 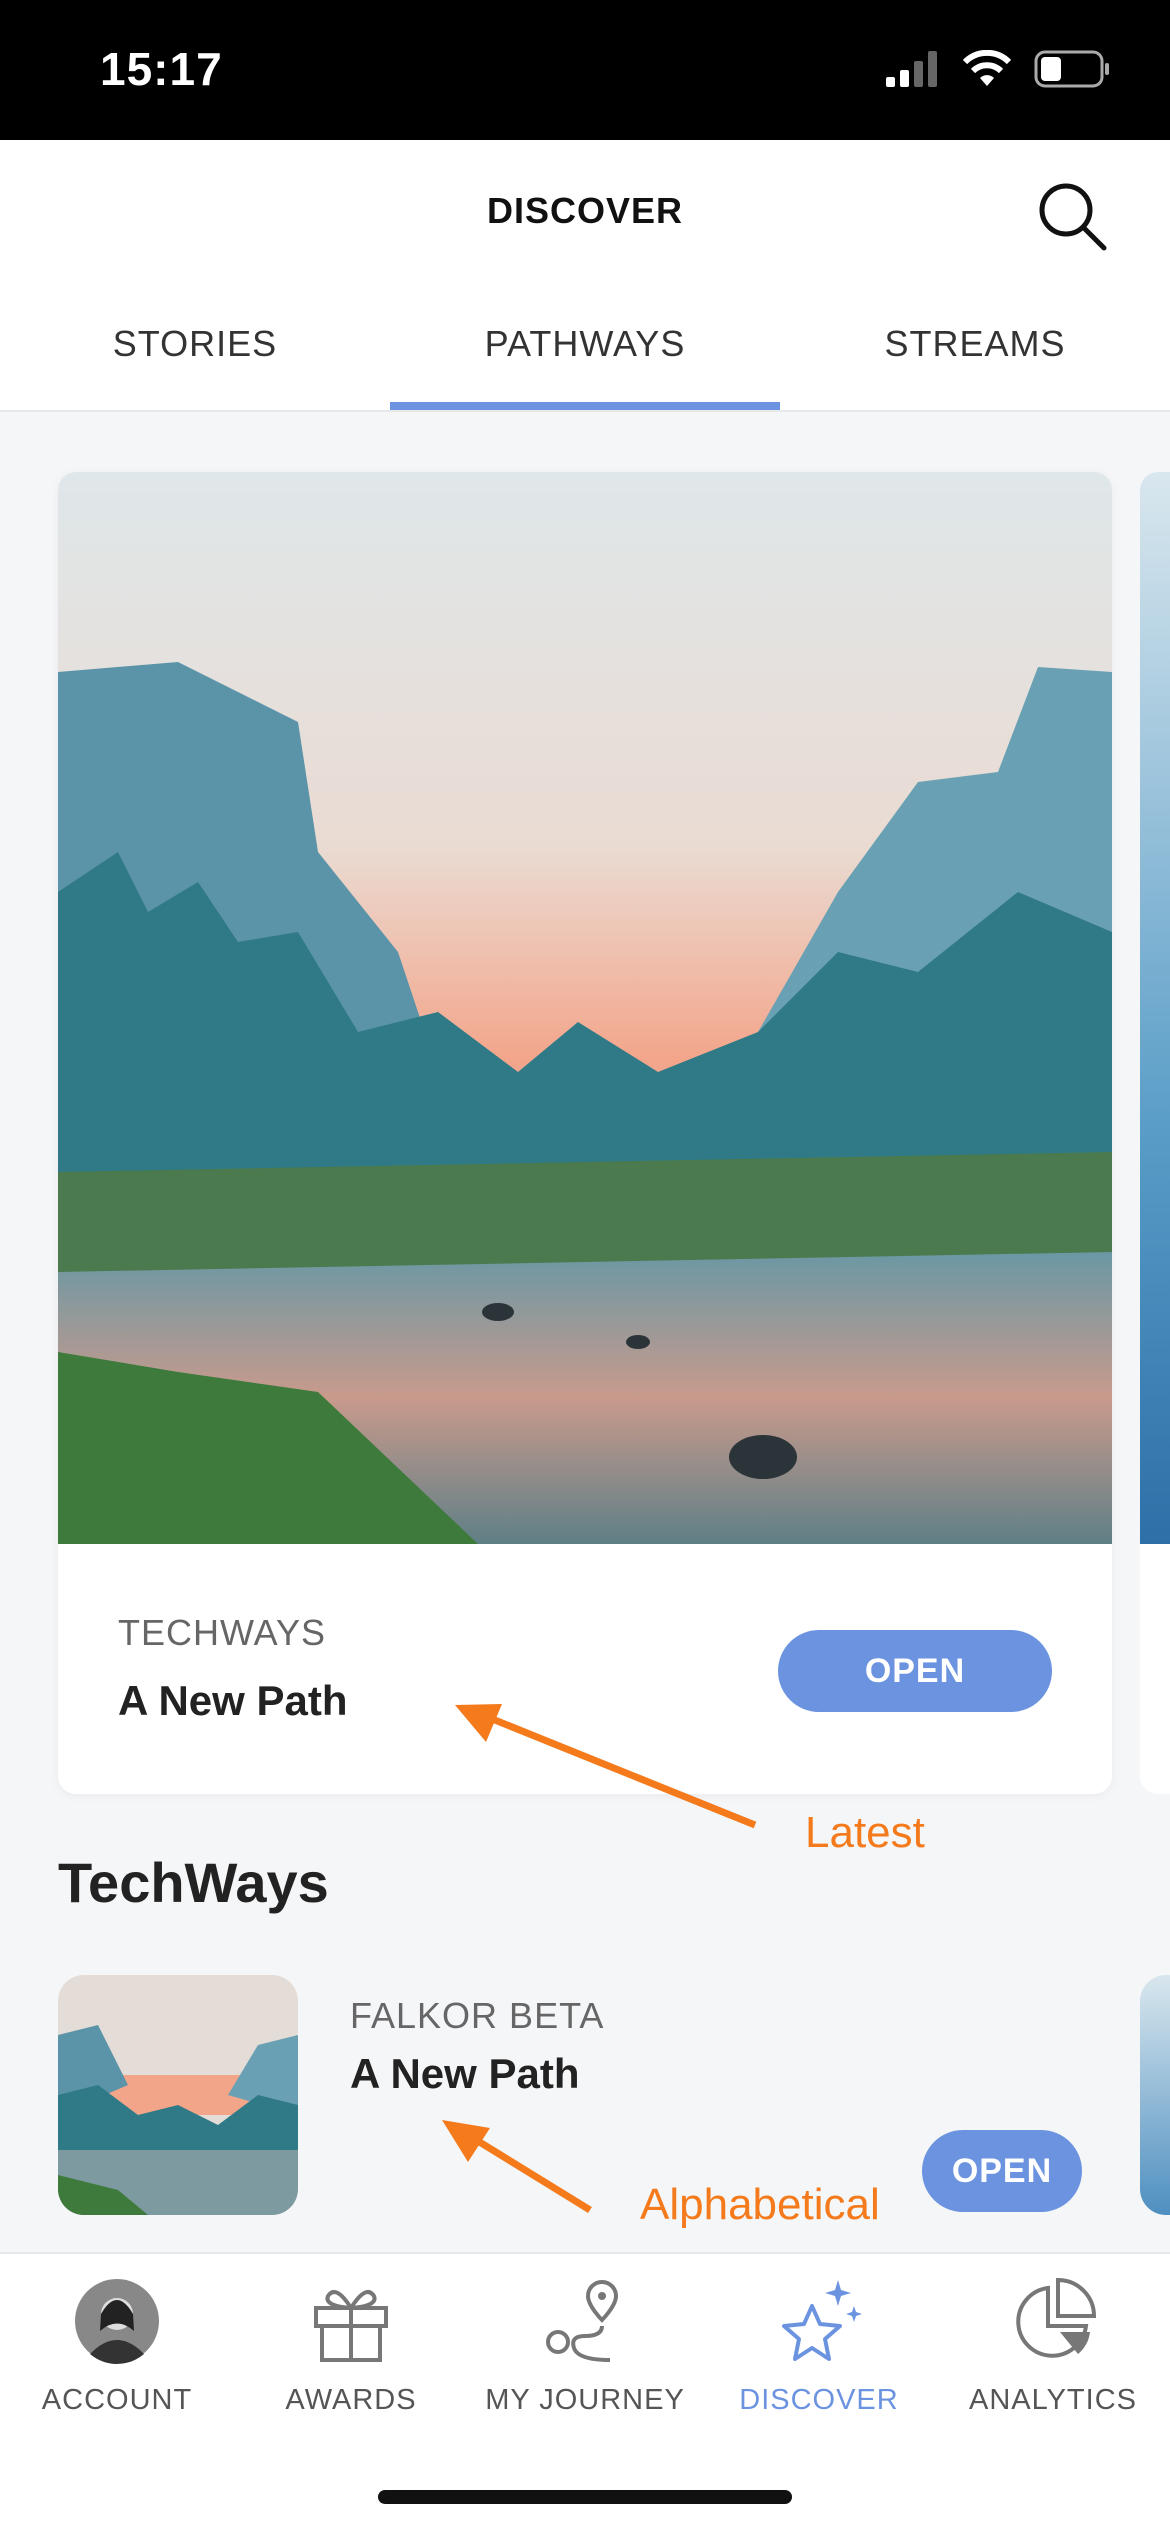 What do you see at coordinates (1155, 1008) in the screenshot?
I see `next-card-image` at bounding box center [1155, 1008].